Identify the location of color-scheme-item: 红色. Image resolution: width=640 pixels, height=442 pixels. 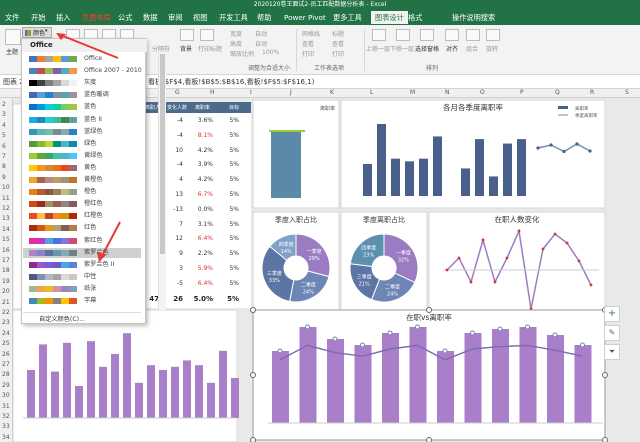
(82, 228).